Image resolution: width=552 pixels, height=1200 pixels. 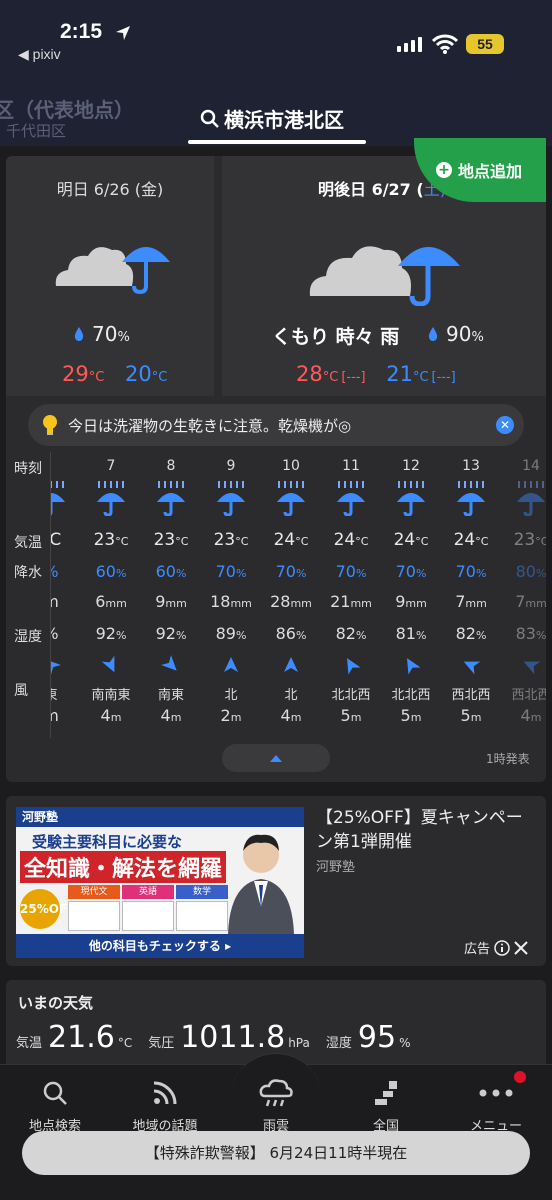 I want to click on location-arrow-icon, so click(x=123, y=33).